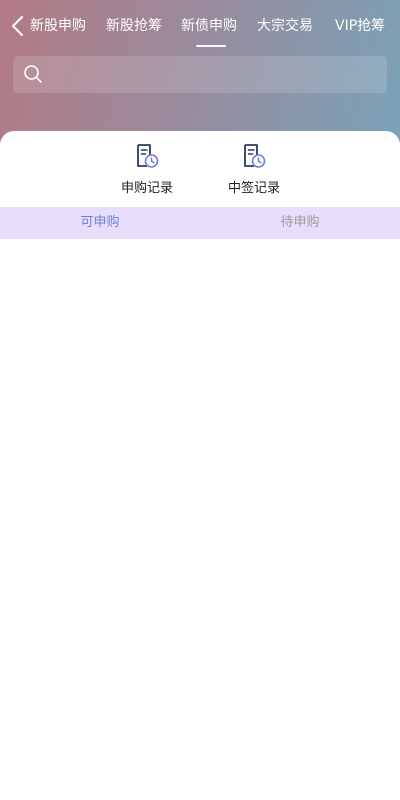 The image size is (400, 800). Describe the element at coordinates (209, 25) in the screenshot. I see `tab-new-bond-subscribe: 新债申购` at that location.